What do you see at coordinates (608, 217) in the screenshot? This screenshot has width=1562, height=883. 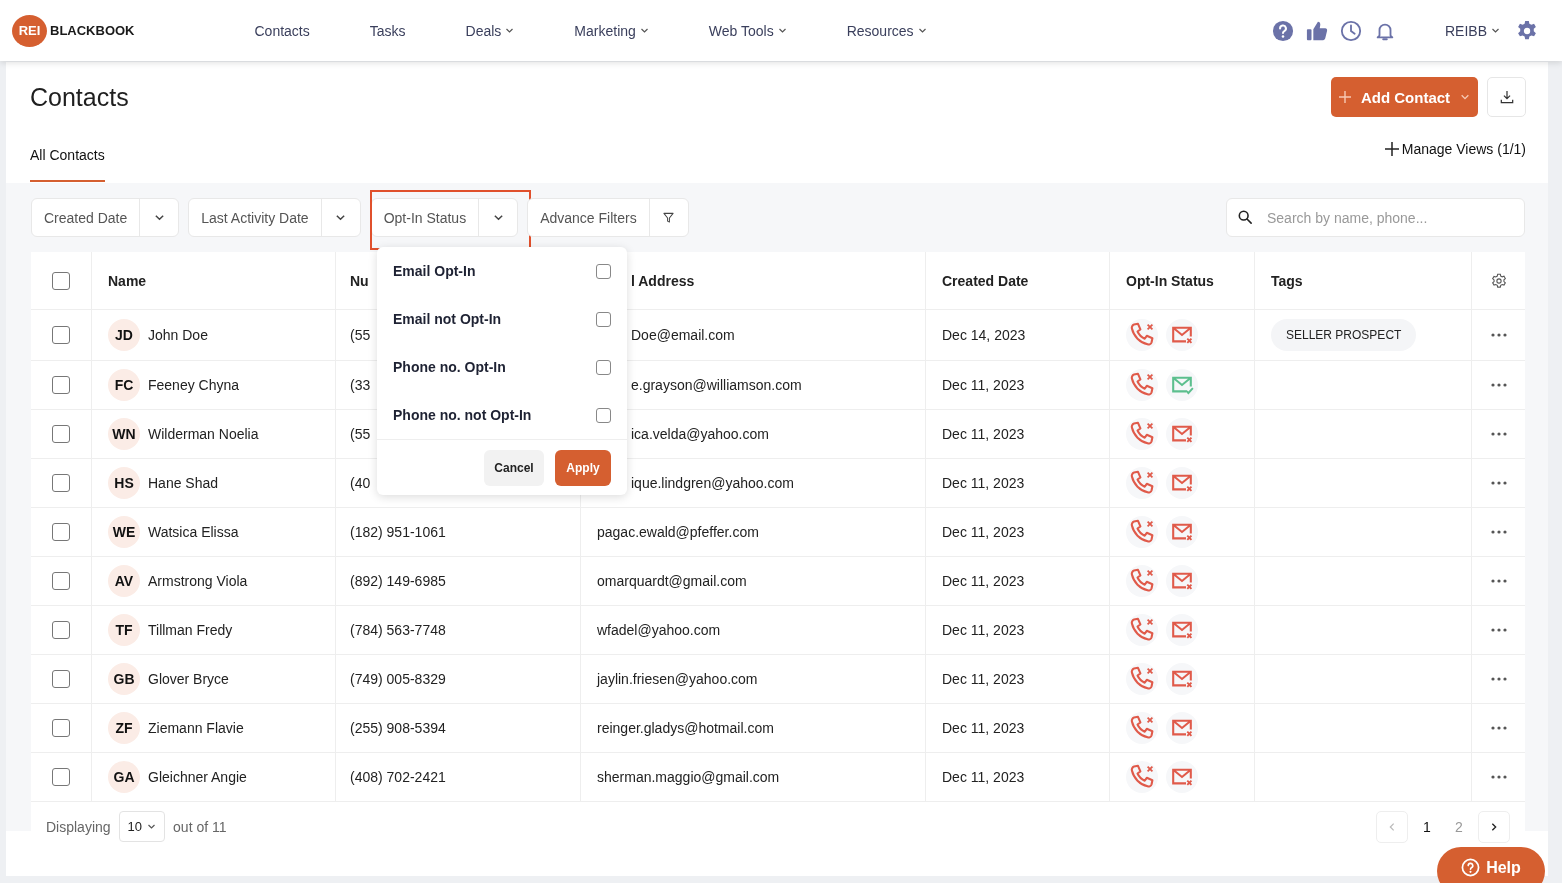 I see `filter-dropdown: Advance Filters` at bounding box center [608, 217].